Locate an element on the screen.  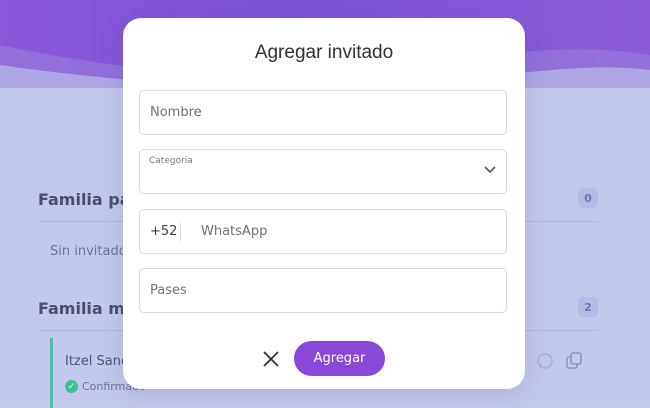
check-icon: ✓ is located at coordinates (71, 386).